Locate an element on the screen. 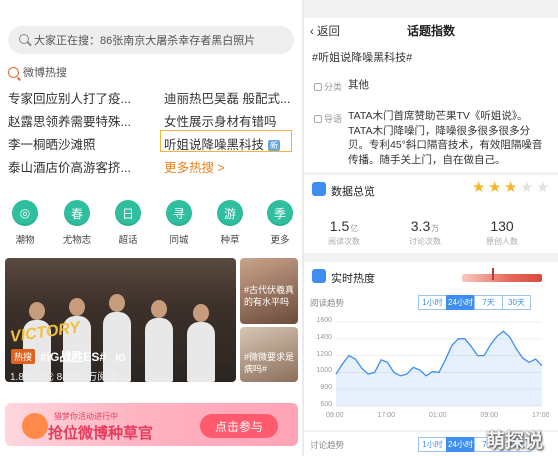 Image resolution: width=558 pixels, height=456 pixels. side-card: #微微要求是病吗# is located at coordinates (269, 354).